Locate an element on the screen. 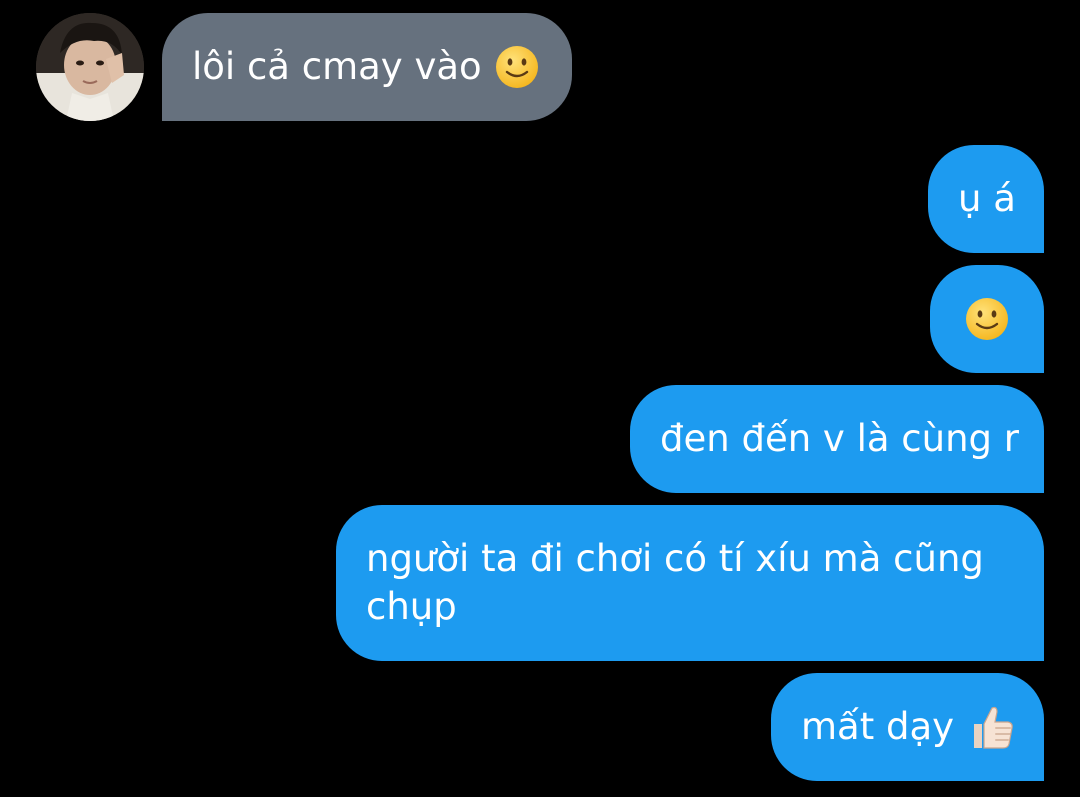  avatar-photo-icon is located at coordinates (90, 67).